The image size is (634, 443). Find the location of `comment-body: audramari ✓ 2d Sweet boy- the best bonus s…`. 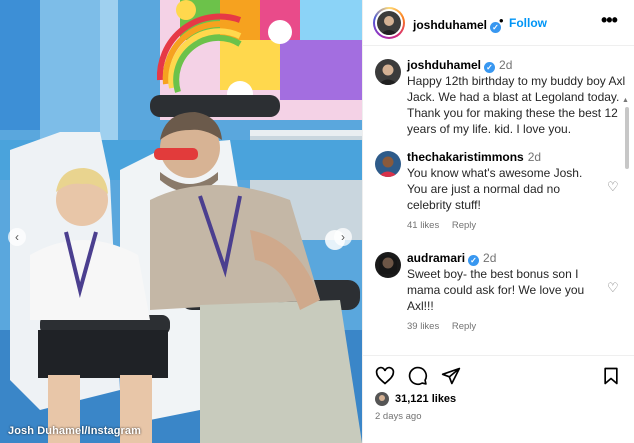

comment-body: audramari ✓ 2d Sweet boy- the best bonus s… is located at coordinates (518, 292).